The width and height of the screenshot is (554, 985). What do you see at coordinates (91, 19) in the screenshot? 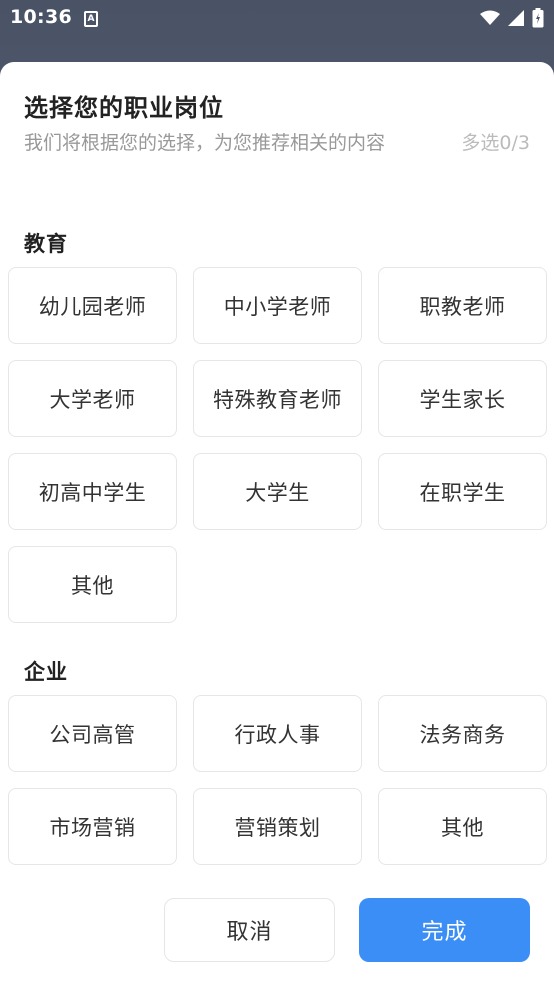
I see `keyboard-a-icon: A` at bounding box center [91, 19].